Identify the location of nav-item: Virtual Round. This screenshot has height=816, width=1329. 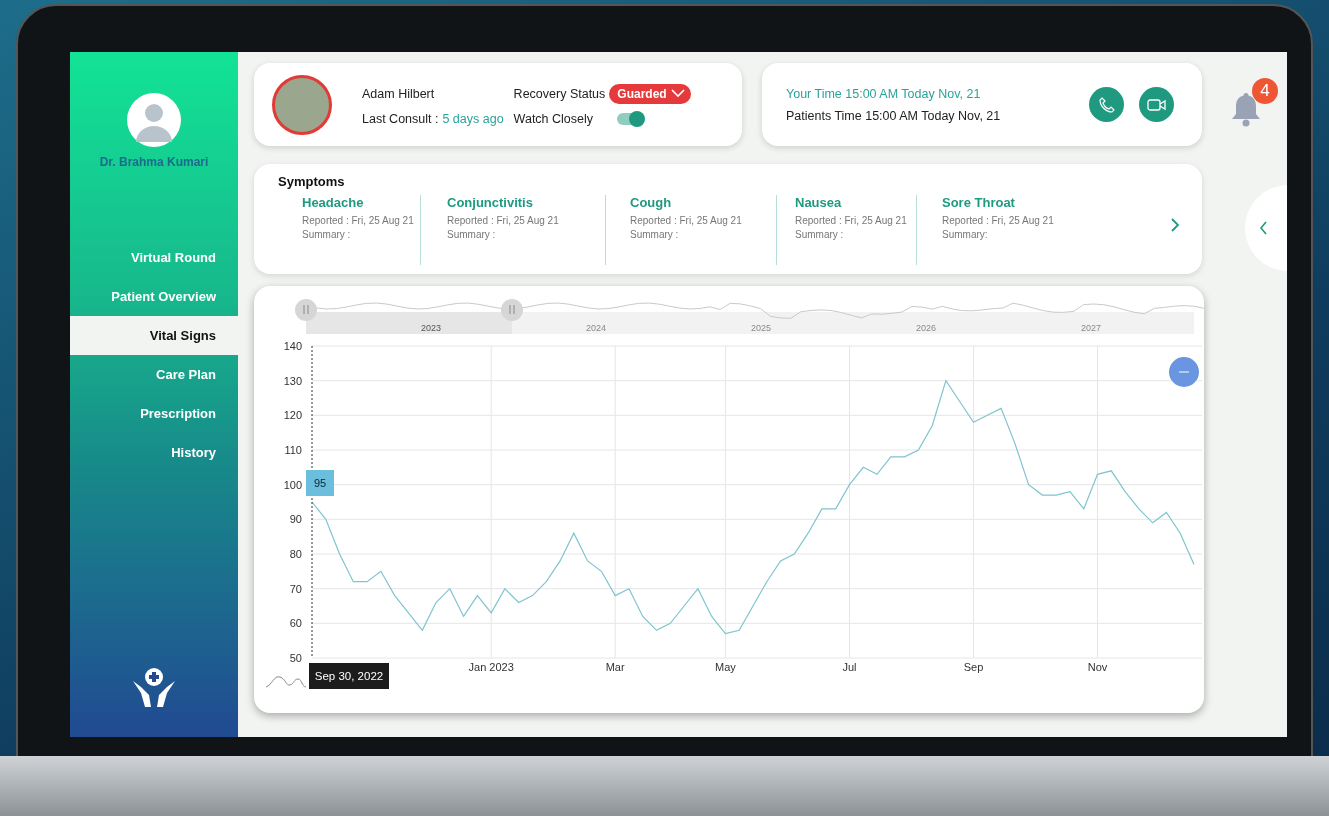
(154, 257).